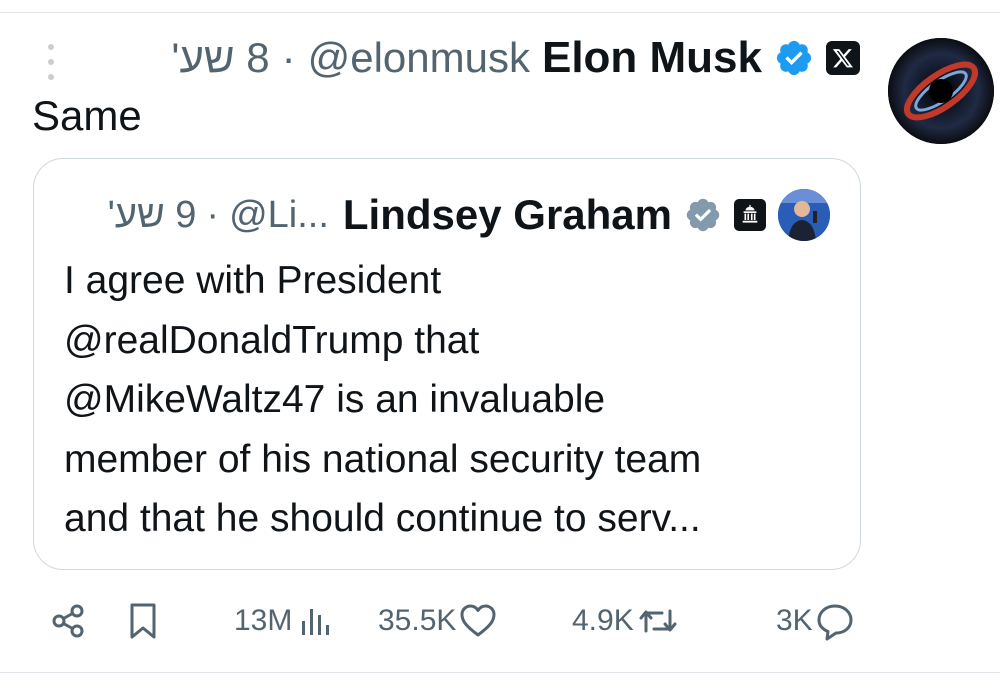 This screenshot has width=1000, height=686. Describe the element at coordinates (843, 58) in the screenshot. I see `x-logo-icon` at that location.